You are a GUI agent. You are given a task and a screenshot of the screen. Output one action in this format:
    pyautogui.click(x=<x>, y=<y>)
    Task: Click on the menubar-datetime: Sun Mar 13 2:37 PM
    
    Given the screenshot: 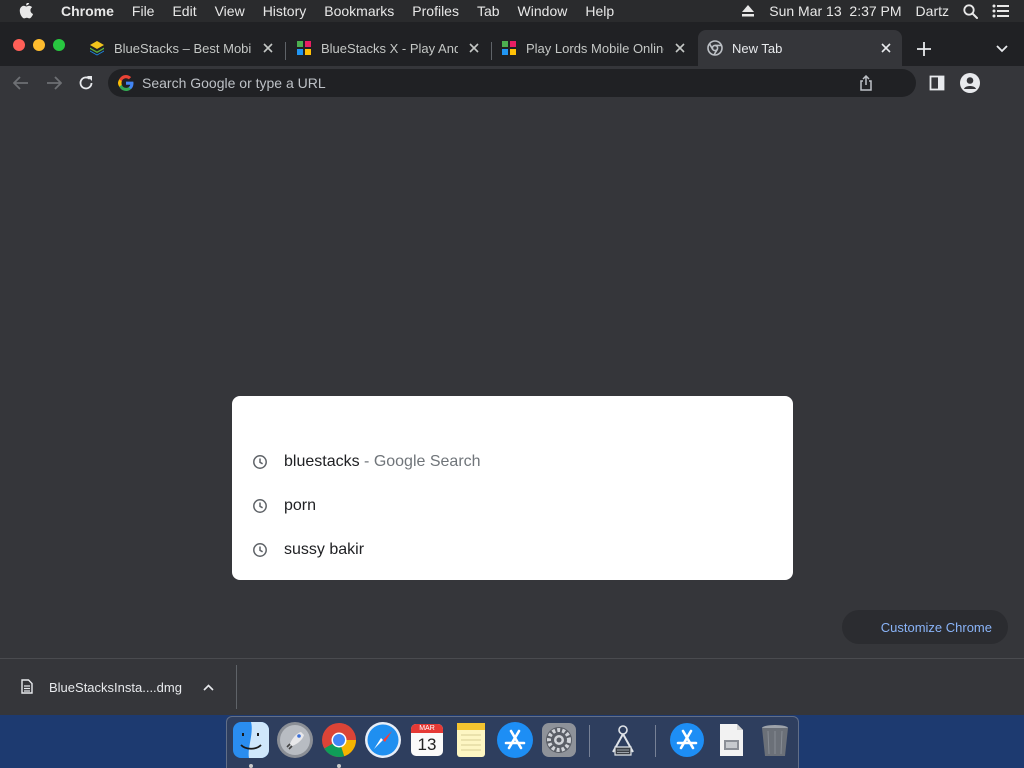 What is the action you would take?
    pyautogui.click(x=835, y=11)
    